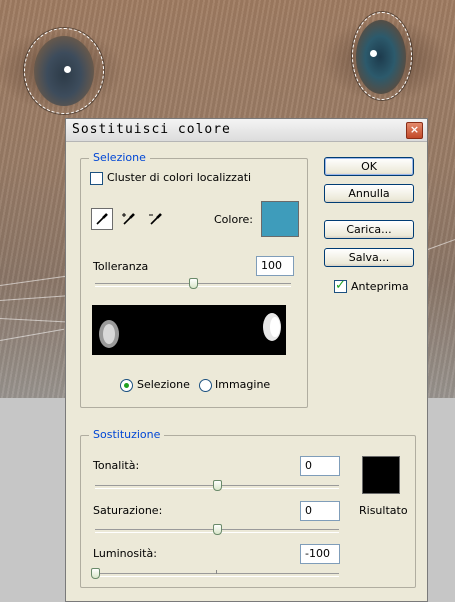 The height and width of the screenshot is (602, 455). I want to click on dialog-title: Sostituisci colore, so click(151, 129).